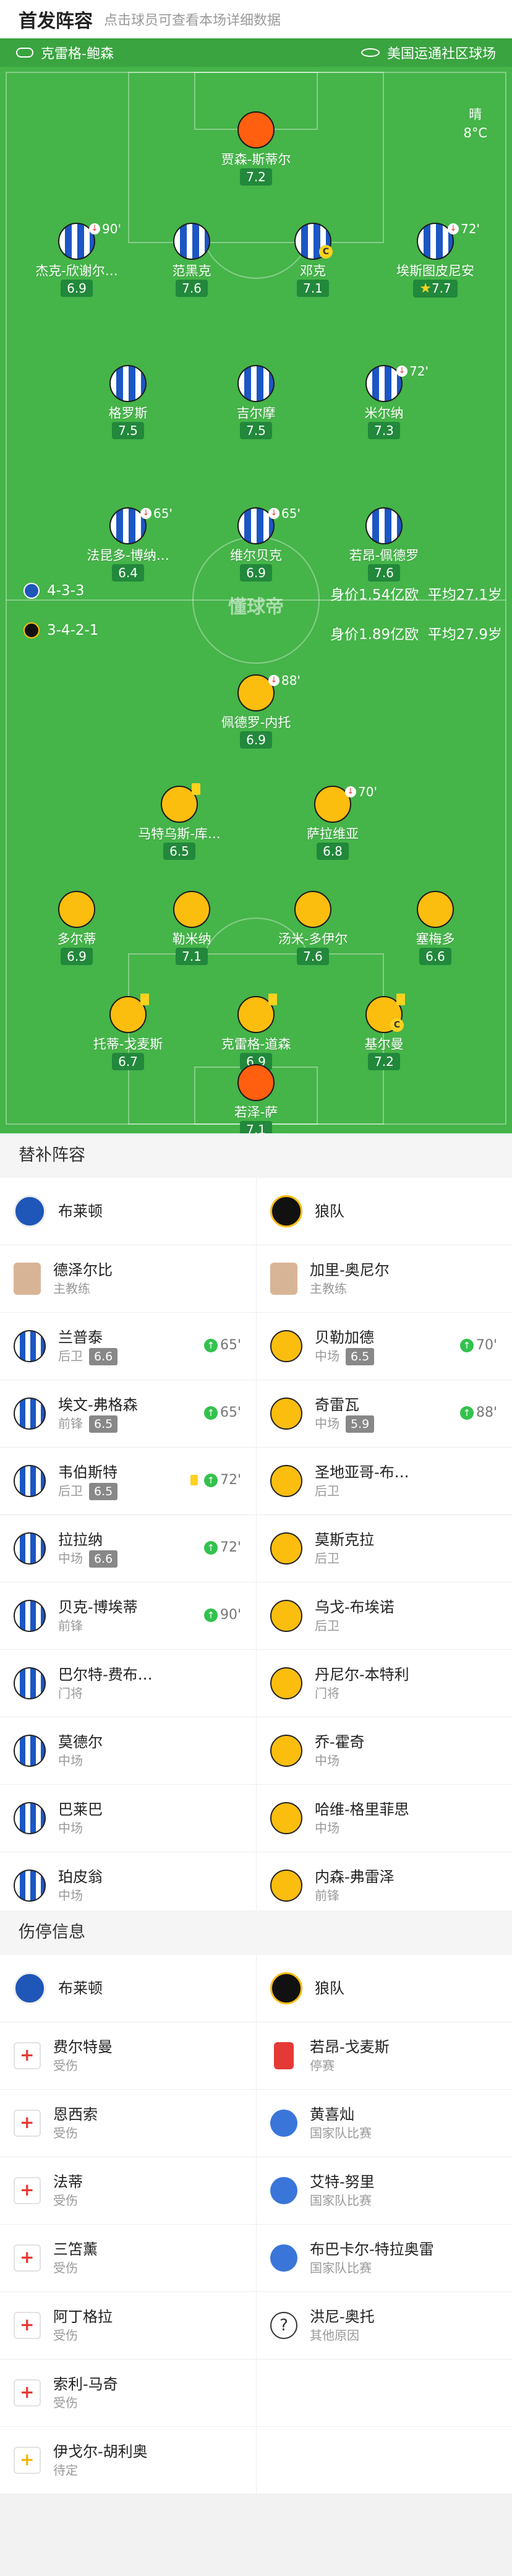 This screenshot has height=2576, width=512. Describe the element at coordinates (128, 1683) in the screenshot. I see `sub-player: 巴尔特-费布… 门将` at that location.